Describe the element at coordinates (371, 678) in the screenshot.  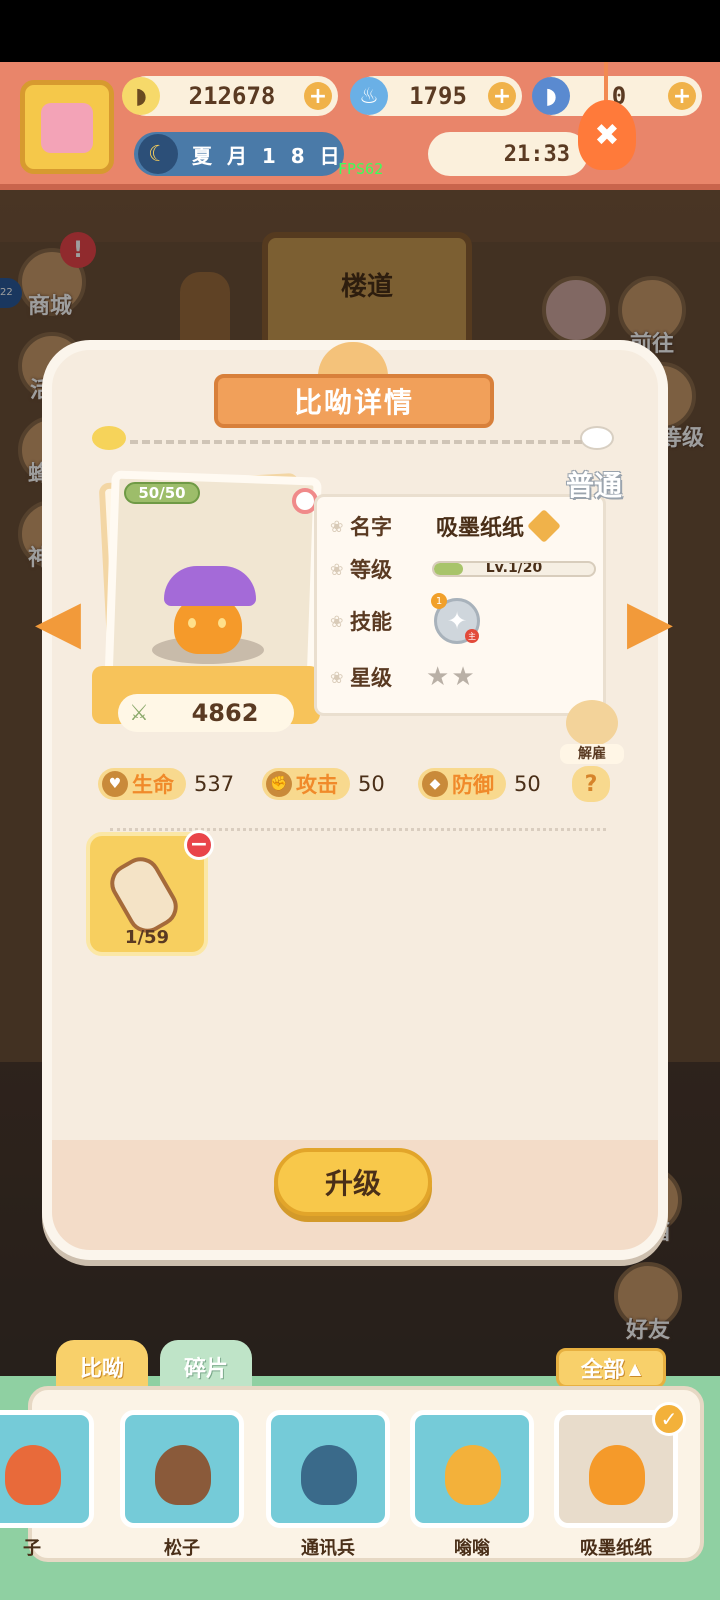
I see `star-label: 星级` at that location.